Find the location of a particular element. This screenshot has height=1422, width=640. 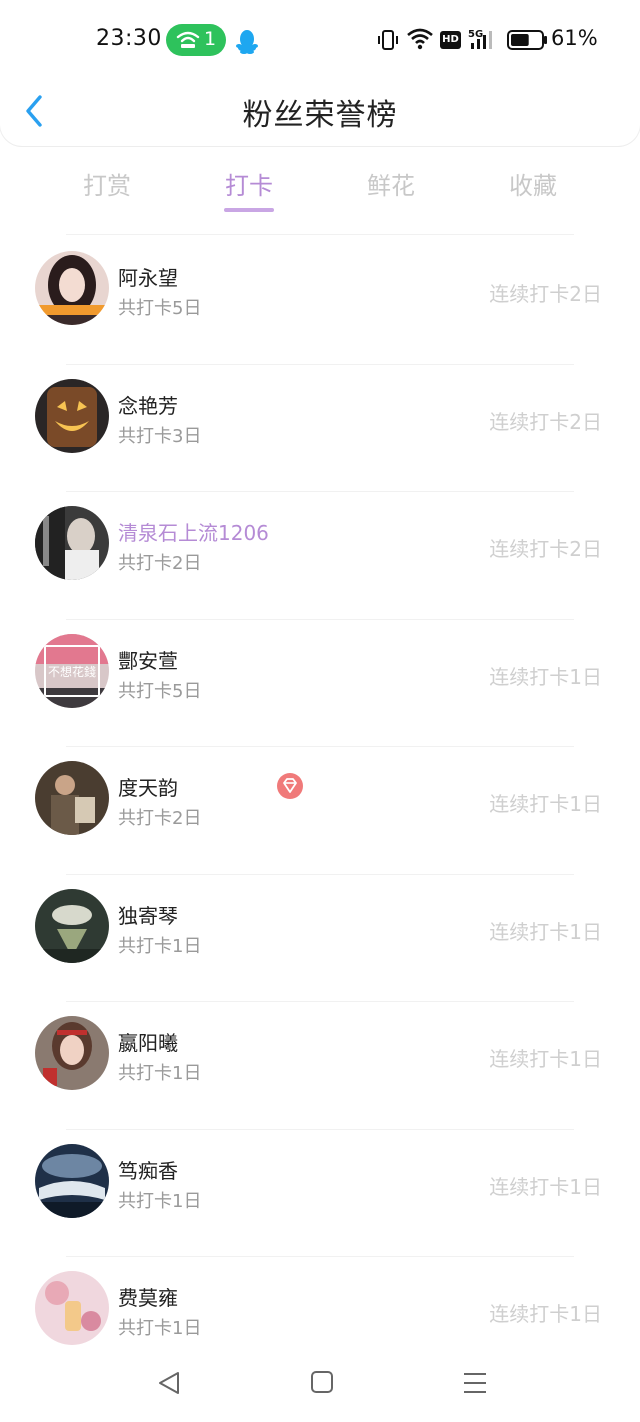

status-bar: 23:30 1 HD 5G 61% is located at coordinates (320, 40).